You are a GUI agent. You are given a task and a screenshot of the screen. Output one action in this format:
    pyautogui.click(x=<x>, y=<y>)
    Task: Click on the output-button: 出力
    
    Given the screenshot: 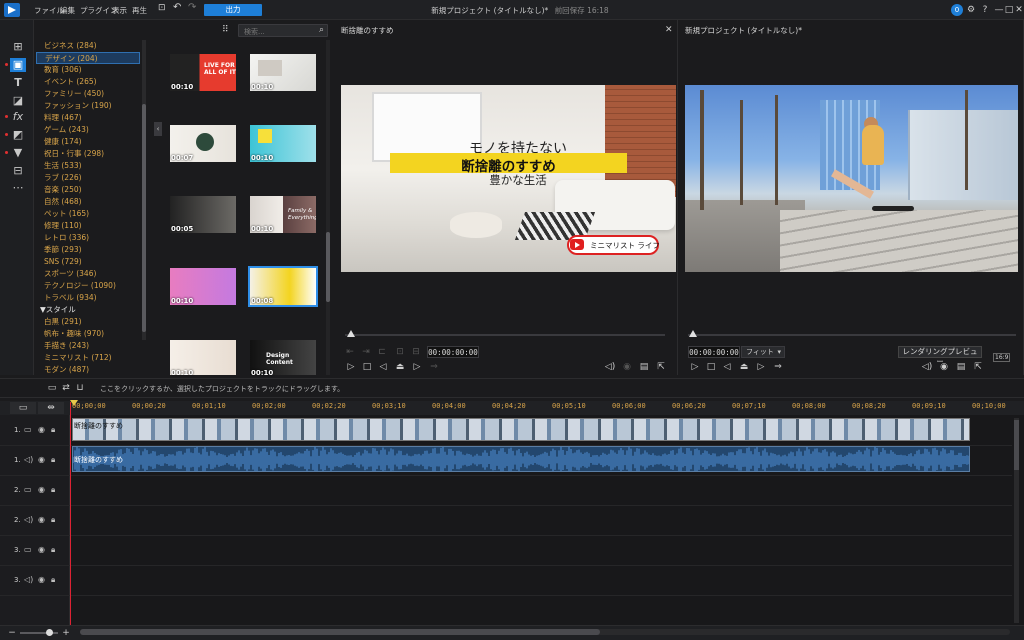 What is the action you would take?
    pyautogui.click(x=233, y=10)
    